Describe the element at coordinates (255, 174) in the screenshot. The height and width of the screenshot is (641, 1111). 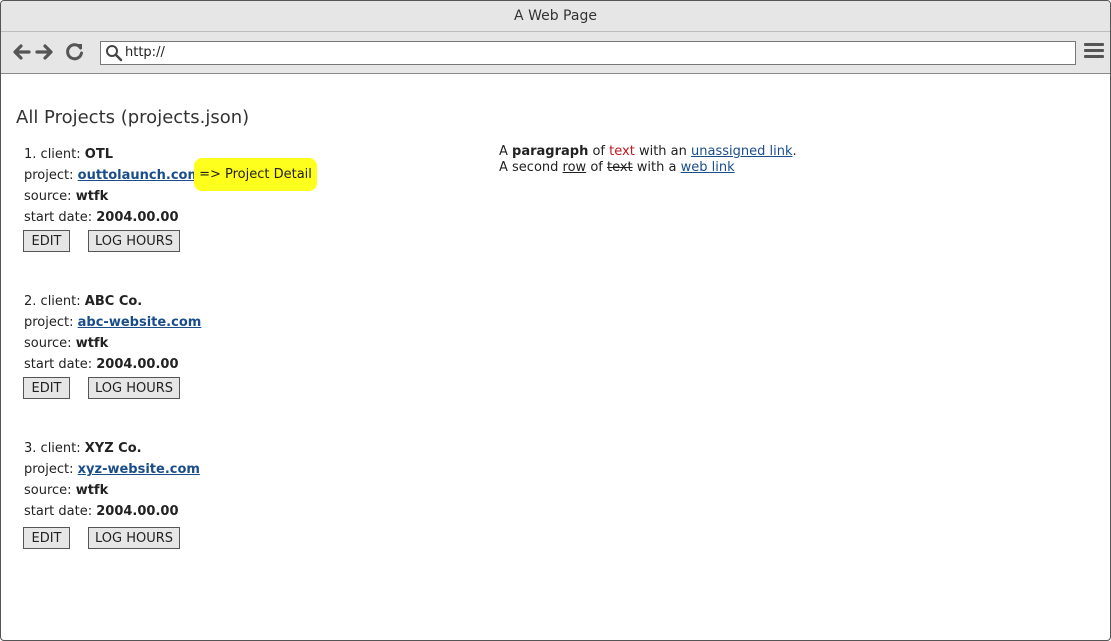
I see `project-detail-annotation: => Project Detail` at that location.